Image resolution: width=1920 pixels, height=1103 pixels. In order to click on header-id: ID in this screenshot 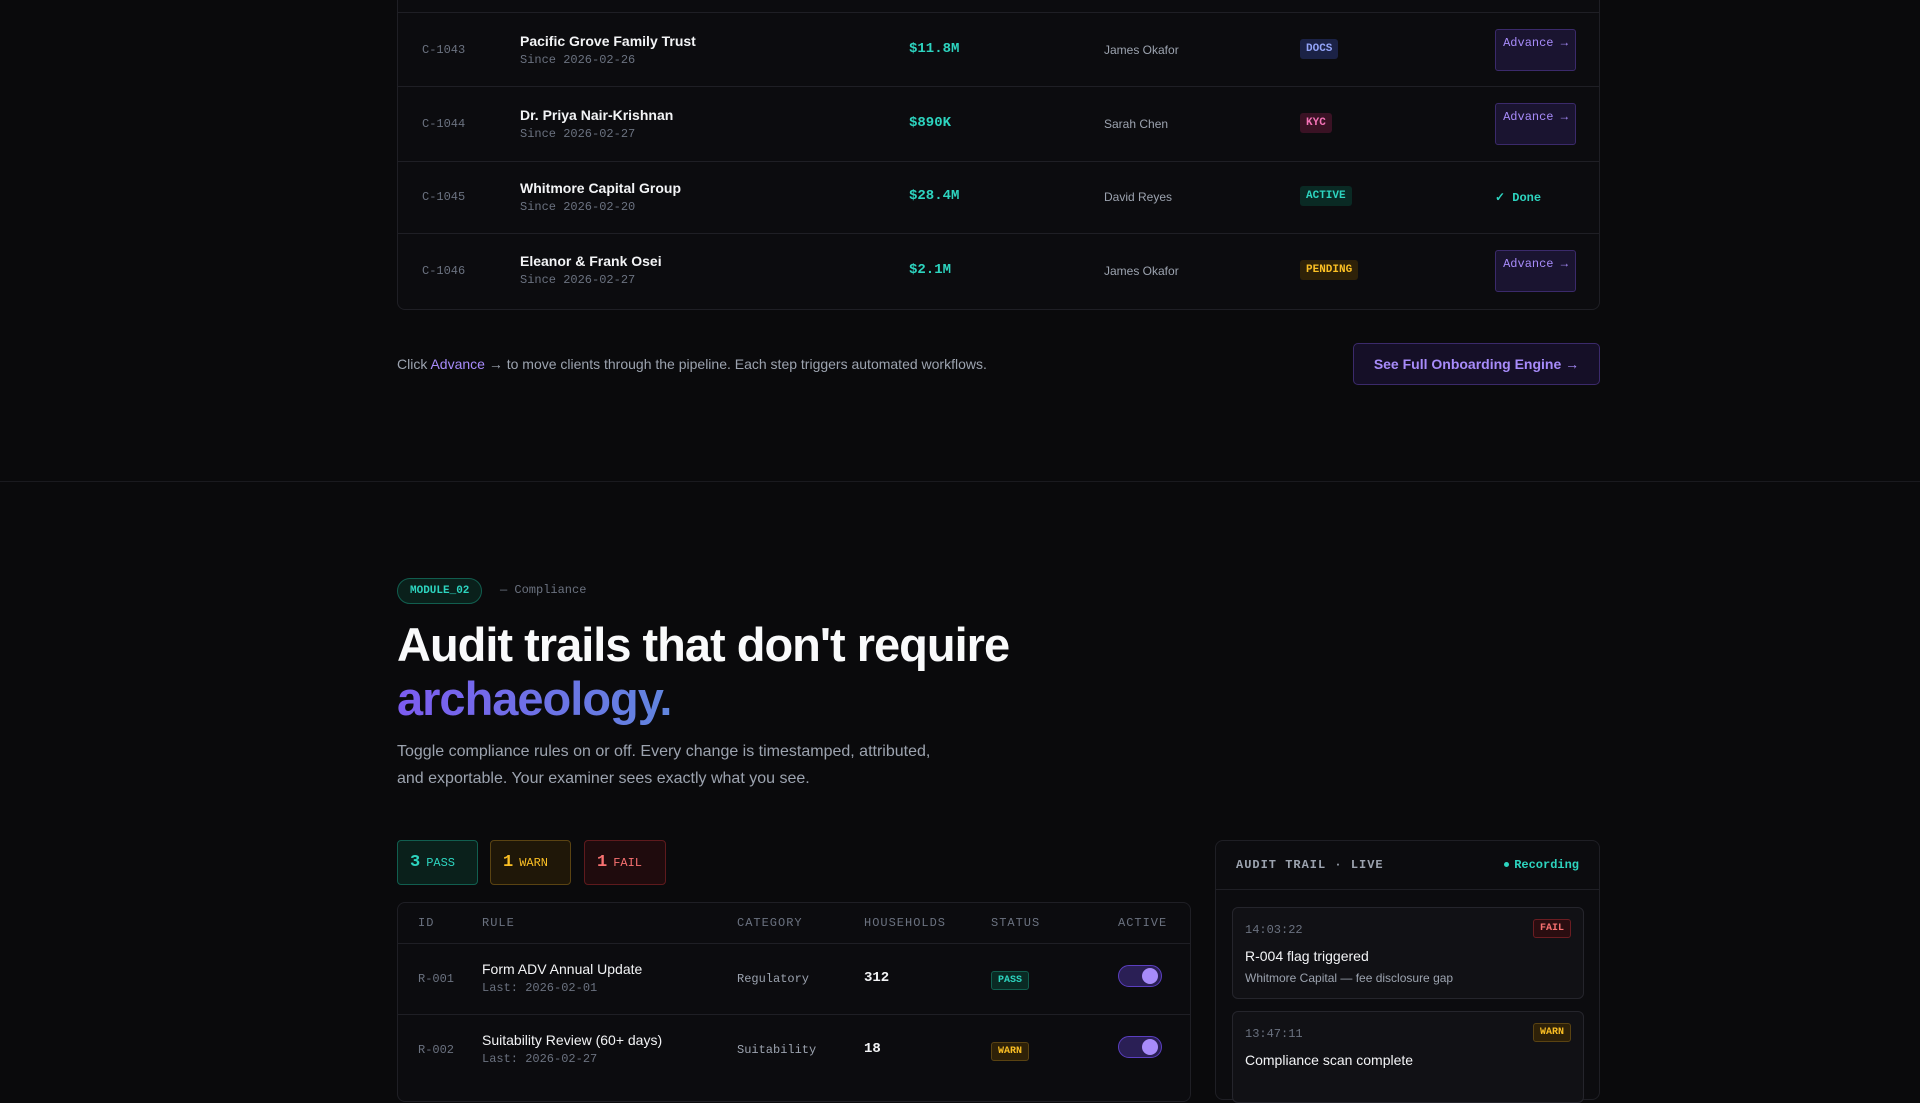, I will do `click(426, 923)`.